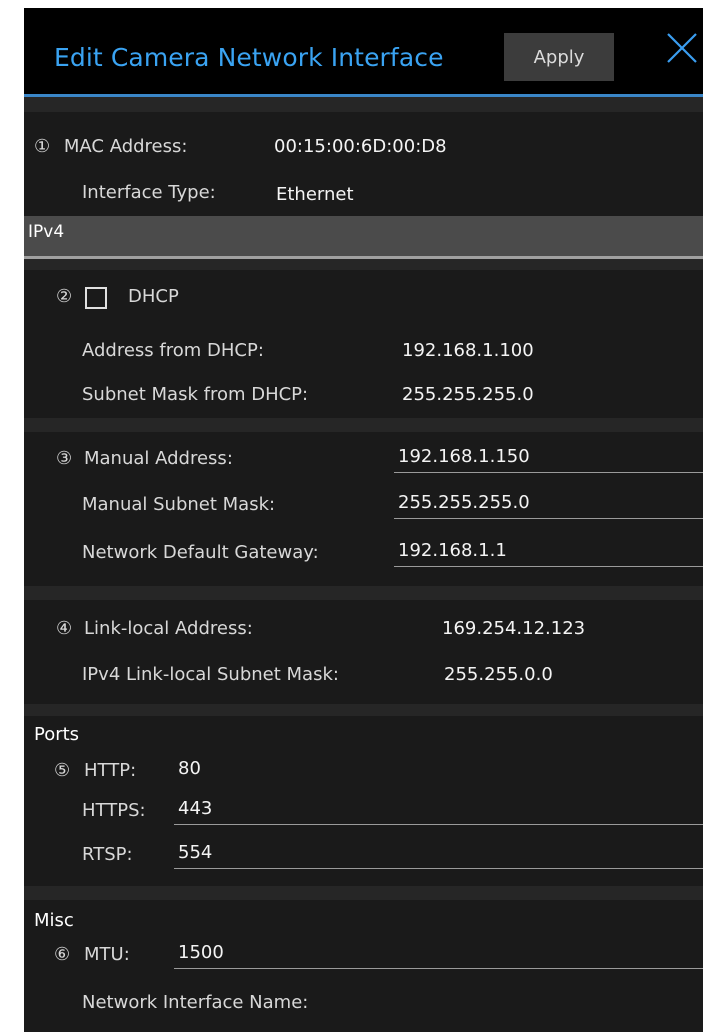 The width and height of the screenshot is (703, 1032). I want to click on title-accent-line, so click(363, 95).